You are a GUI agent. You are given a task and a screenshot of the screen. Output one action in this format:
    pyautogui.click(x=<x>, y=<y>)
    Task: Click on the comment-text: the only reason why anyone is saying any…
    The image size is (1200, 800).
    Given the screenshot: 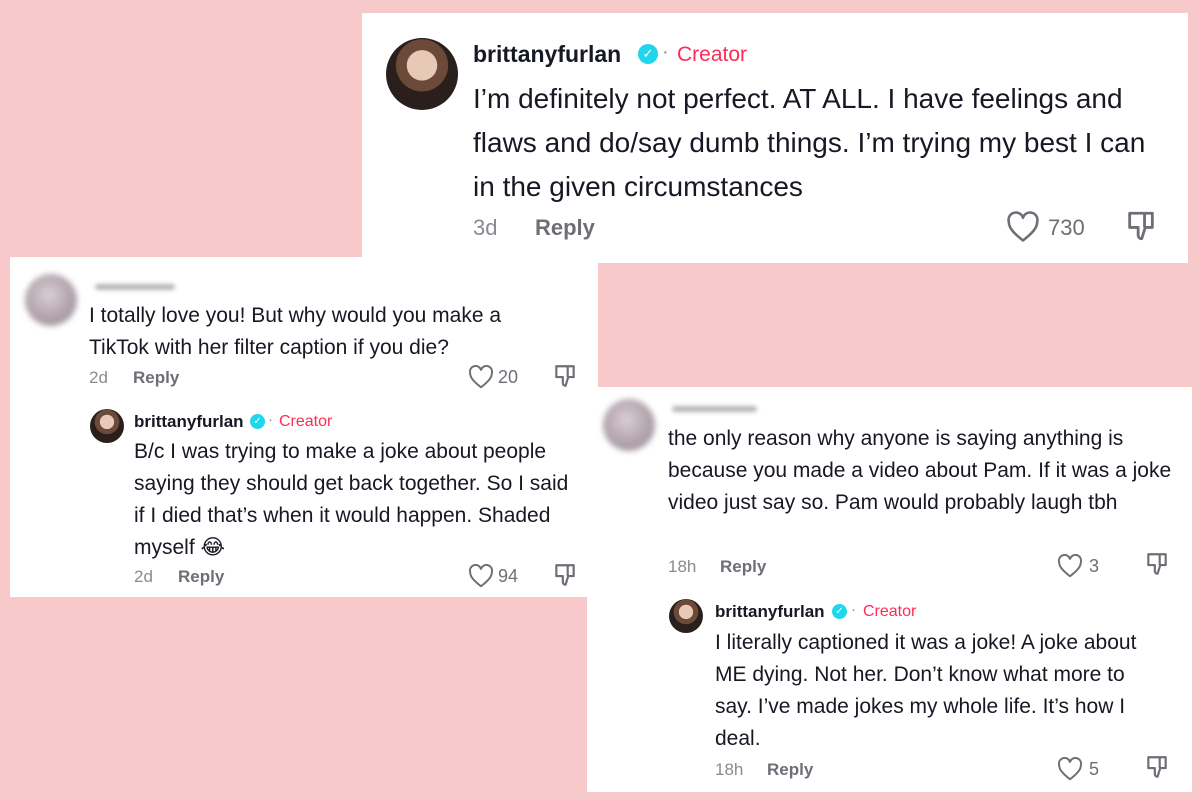 What is the action you would take?
    pyautogui.click(x=920, y=470)
    